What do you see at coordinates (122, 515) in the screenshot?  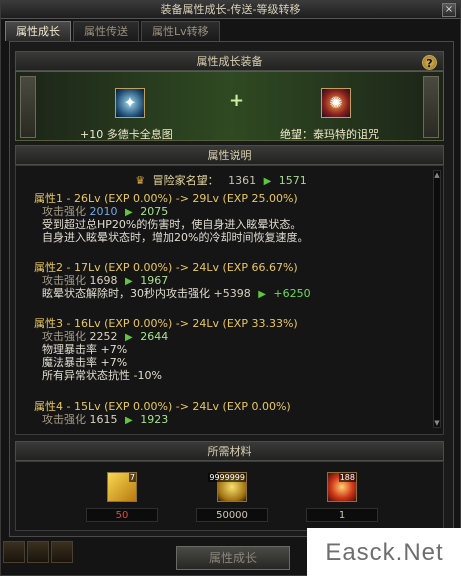 I see `material-required-count: 50` at bounding box center [122, 515].